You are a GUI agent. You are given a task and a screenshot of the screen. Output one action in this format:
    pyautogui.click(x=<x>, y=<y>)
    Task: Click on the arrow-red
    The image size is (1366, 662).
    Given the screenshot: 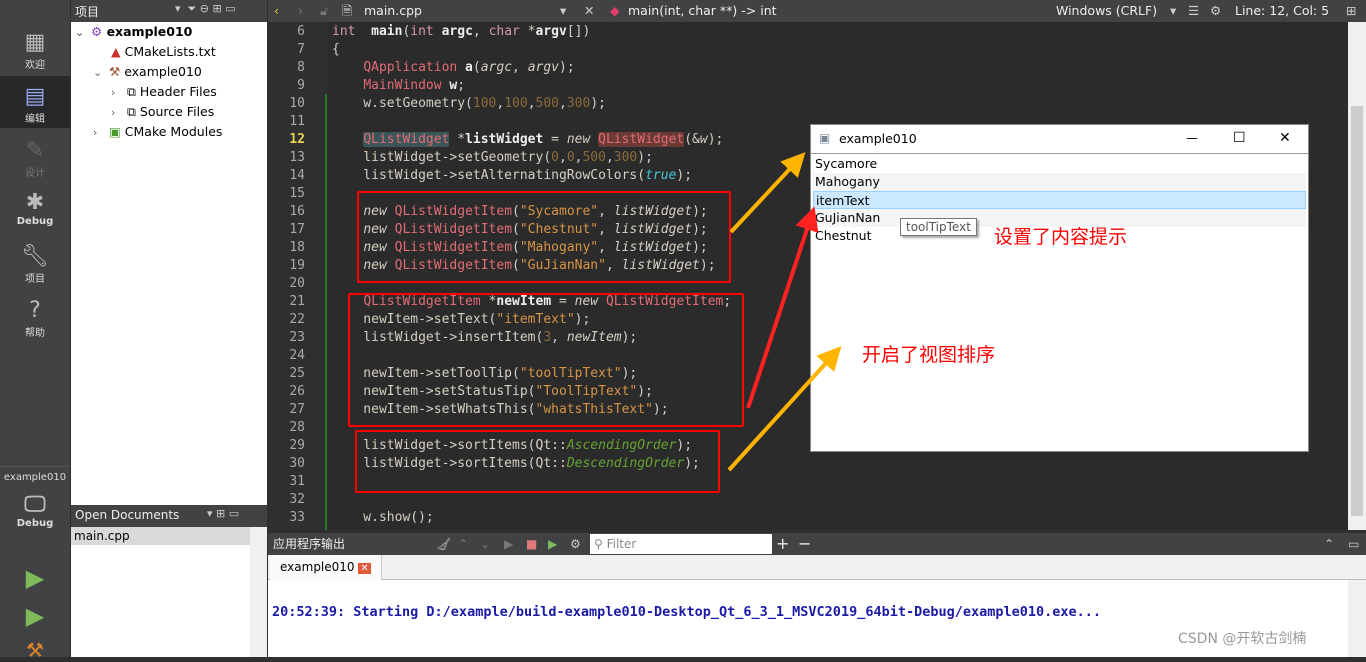 What is the action you would take?
    pyautogui.click(x=782, y=307)
    